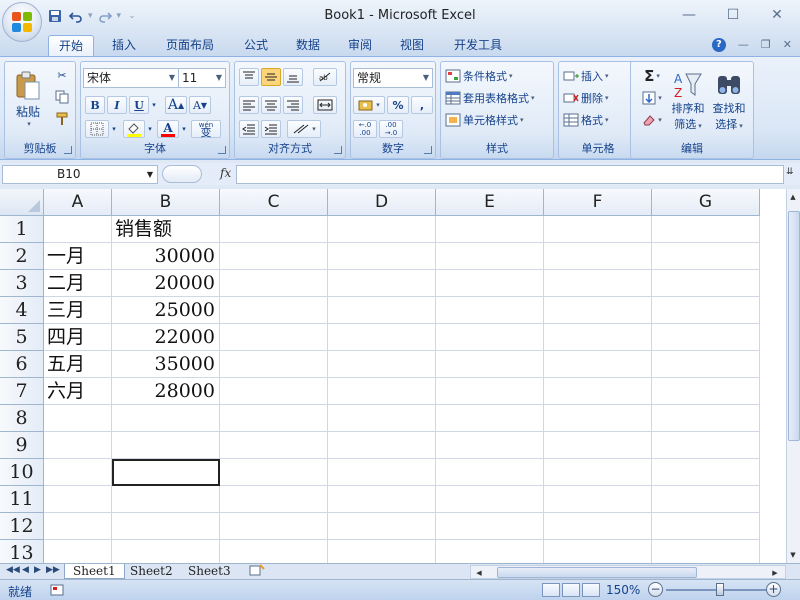 The width and height of the screenshot is (800, 600). Describe the element at coordinates (598, 391) in the screenshot. I see `cell-f7` at that location.